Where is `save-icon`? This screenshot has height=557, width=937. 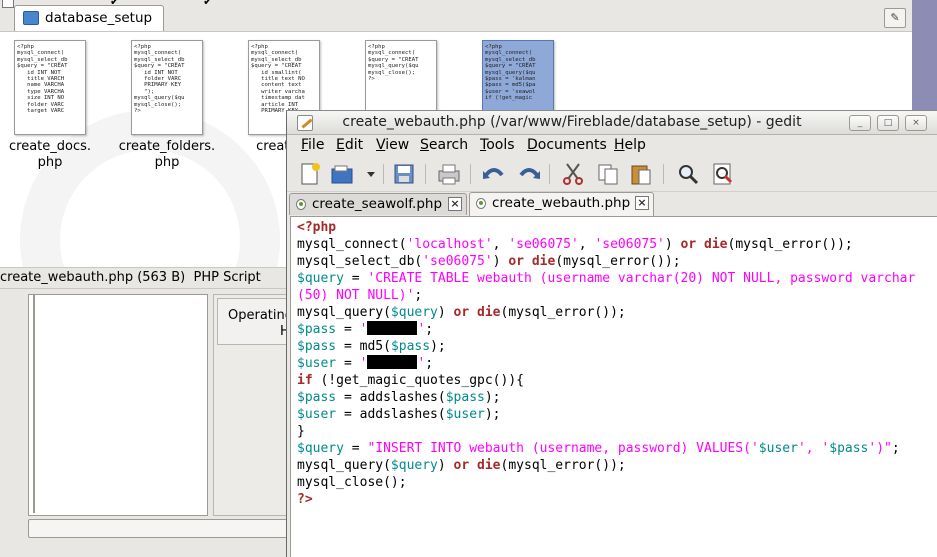 save-icon is located at coordinates (404, 174).